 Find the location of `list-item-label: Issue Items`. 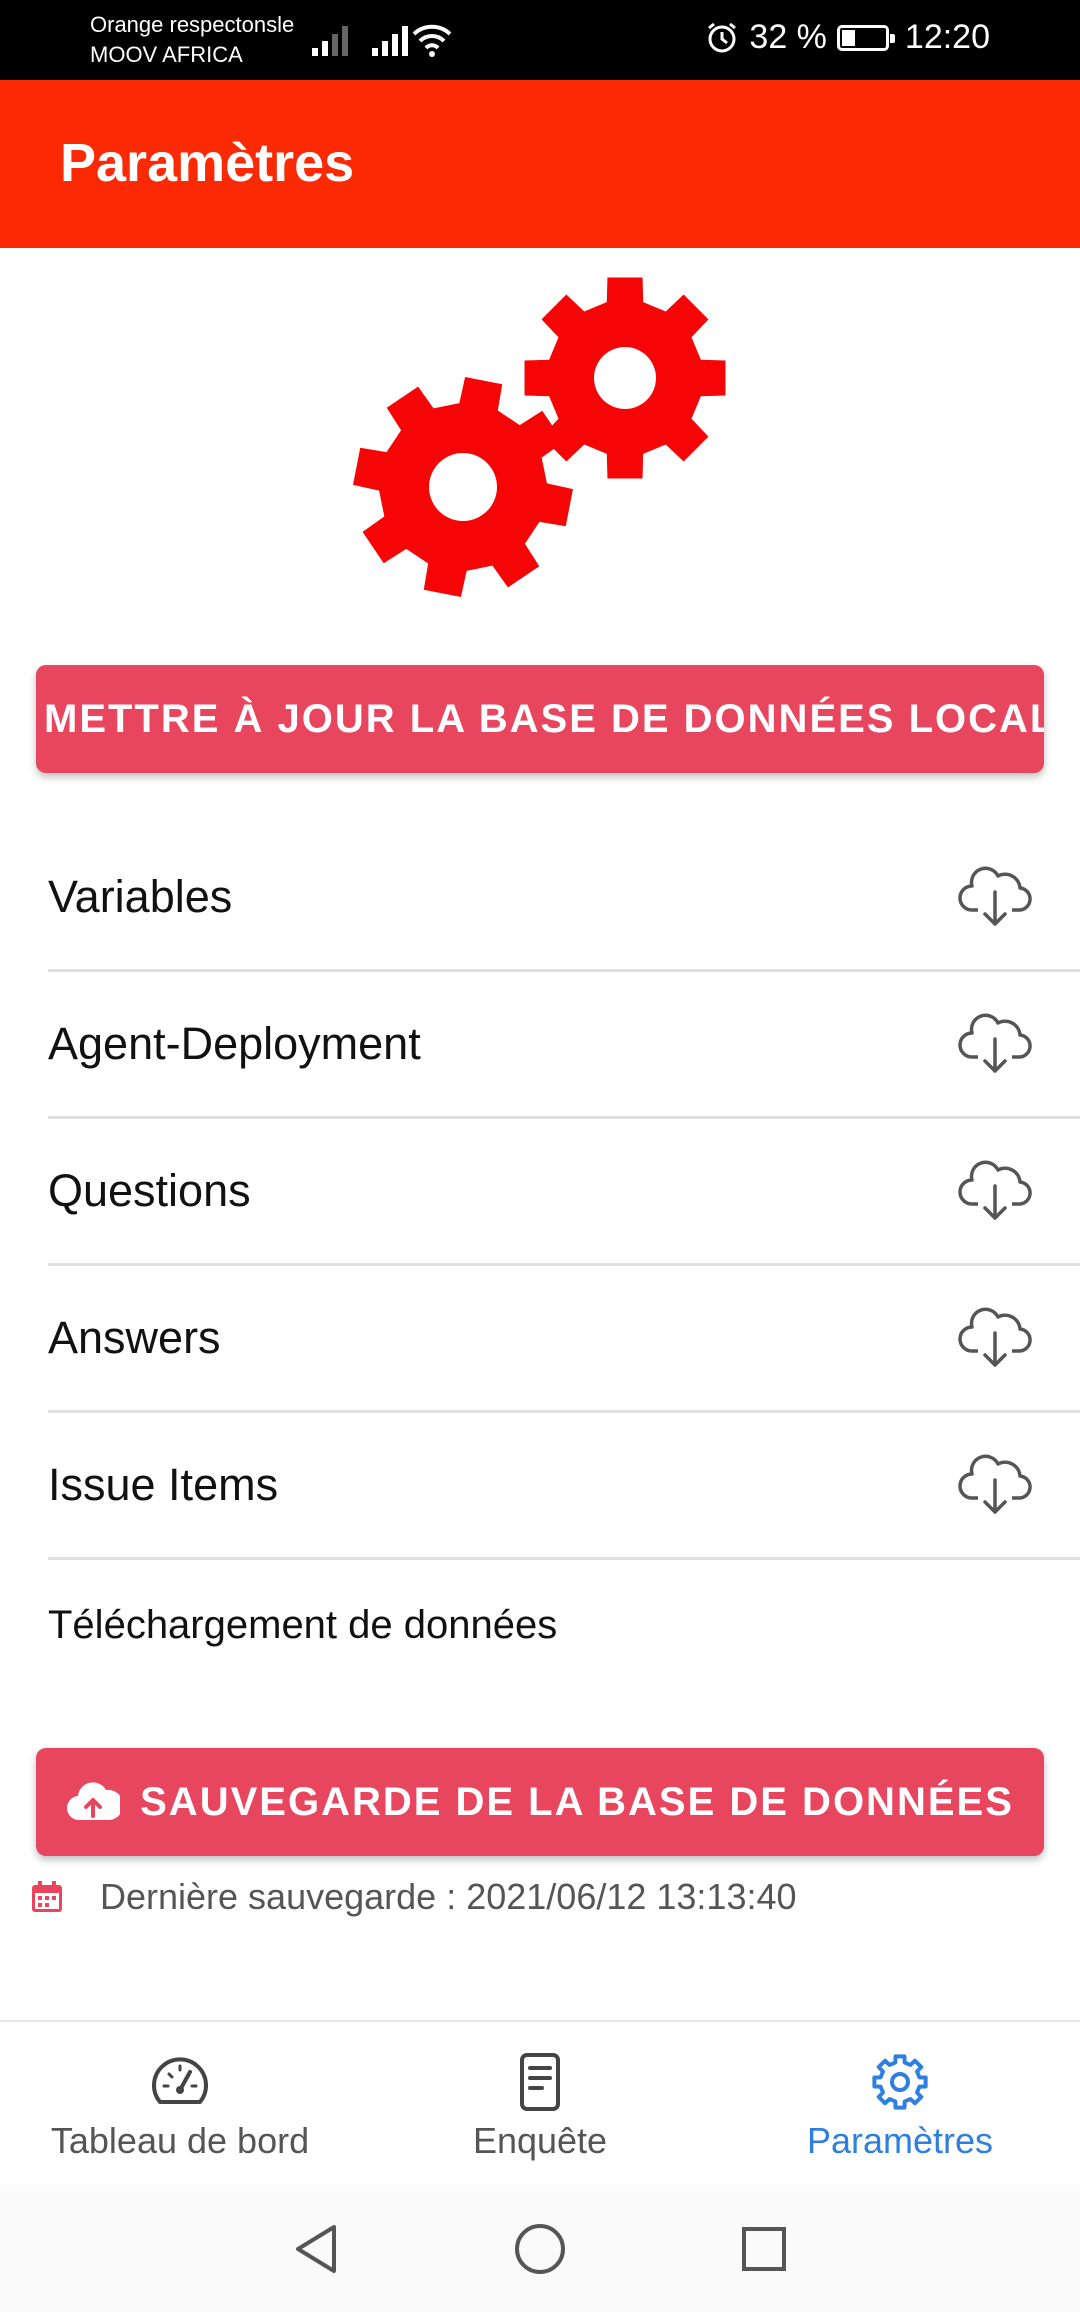

list-item-label: Issue Items is located at coordinates (163, 1484).